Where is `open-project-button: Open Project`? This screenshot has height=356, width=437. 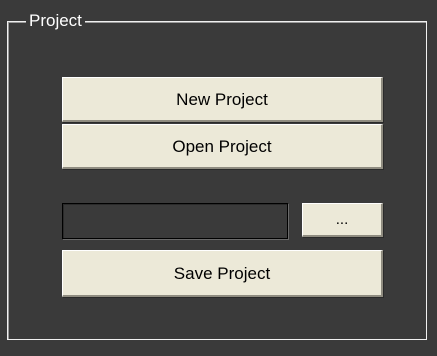 open-project-button: Open Project is located at coordinates (222, 146).